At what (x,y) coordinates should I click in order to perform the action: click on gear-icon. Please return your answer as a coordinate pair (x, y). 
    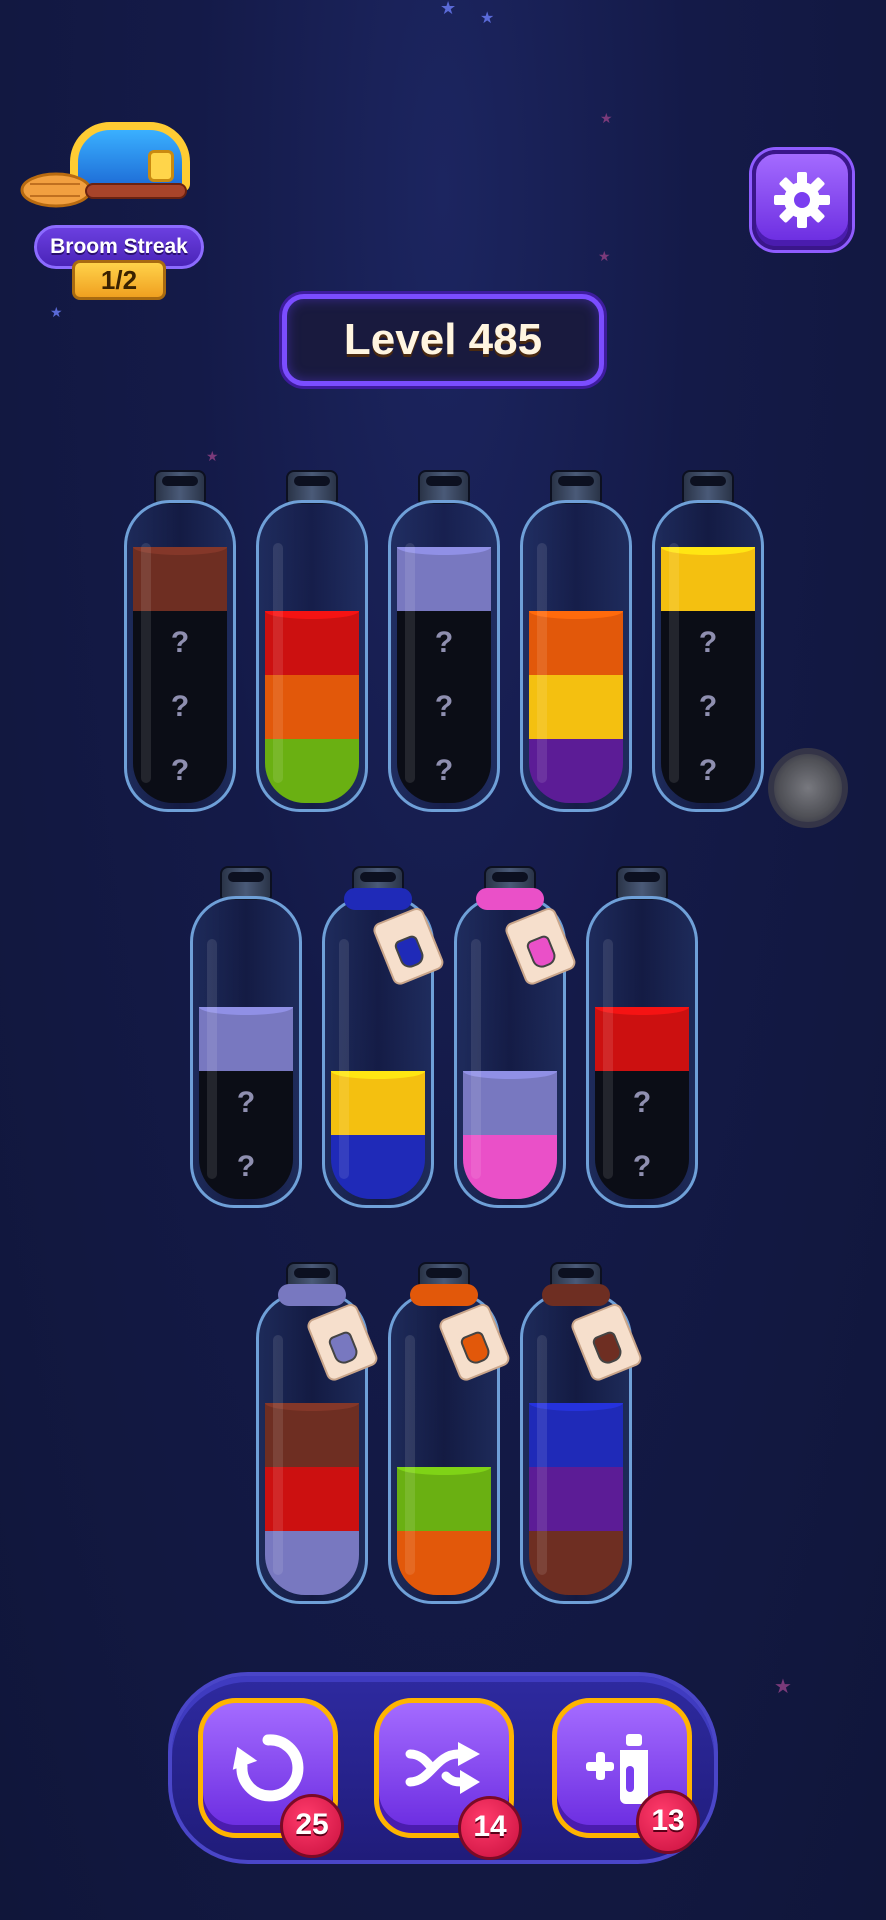
    Looking at the image, I should click on (802, 200).